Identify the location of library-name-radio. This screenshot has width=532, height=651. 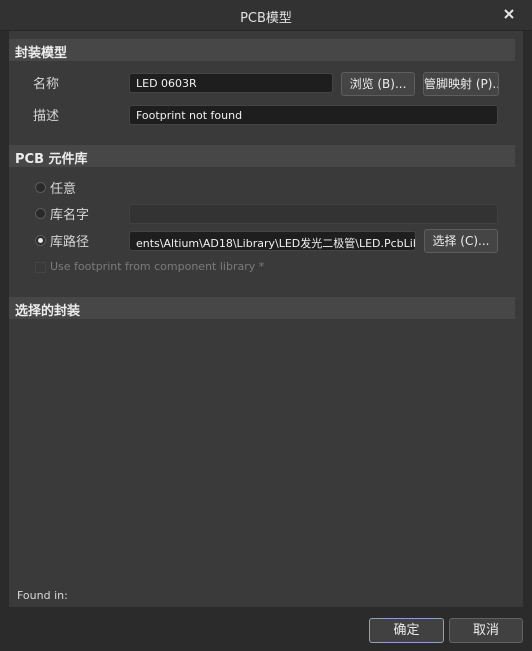
(40, 213).